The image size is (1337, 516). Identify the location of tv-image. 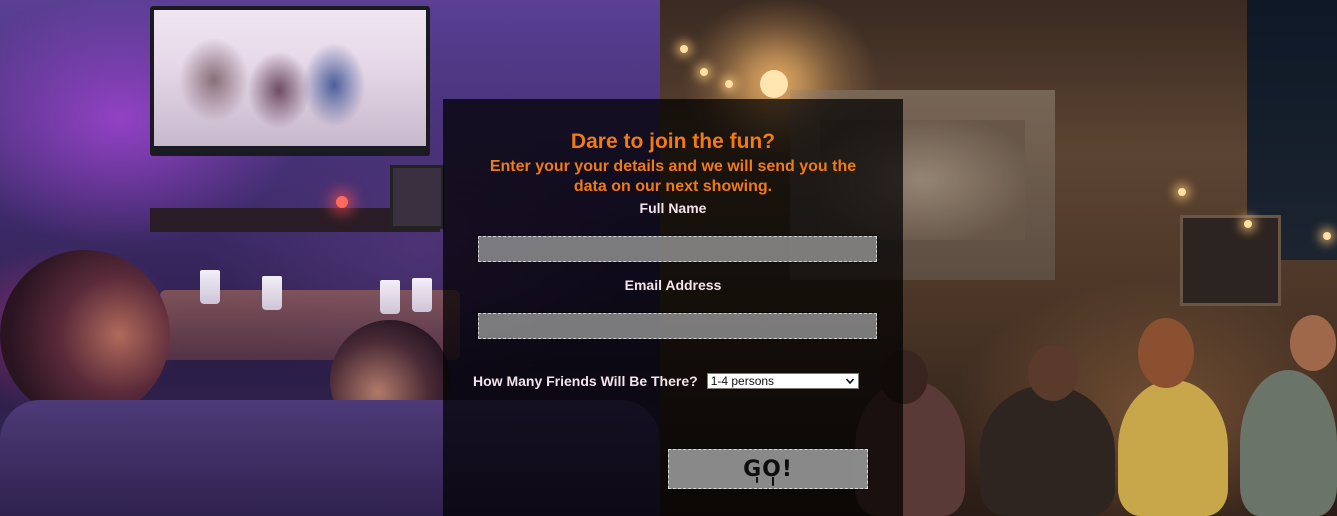
(290, 81).